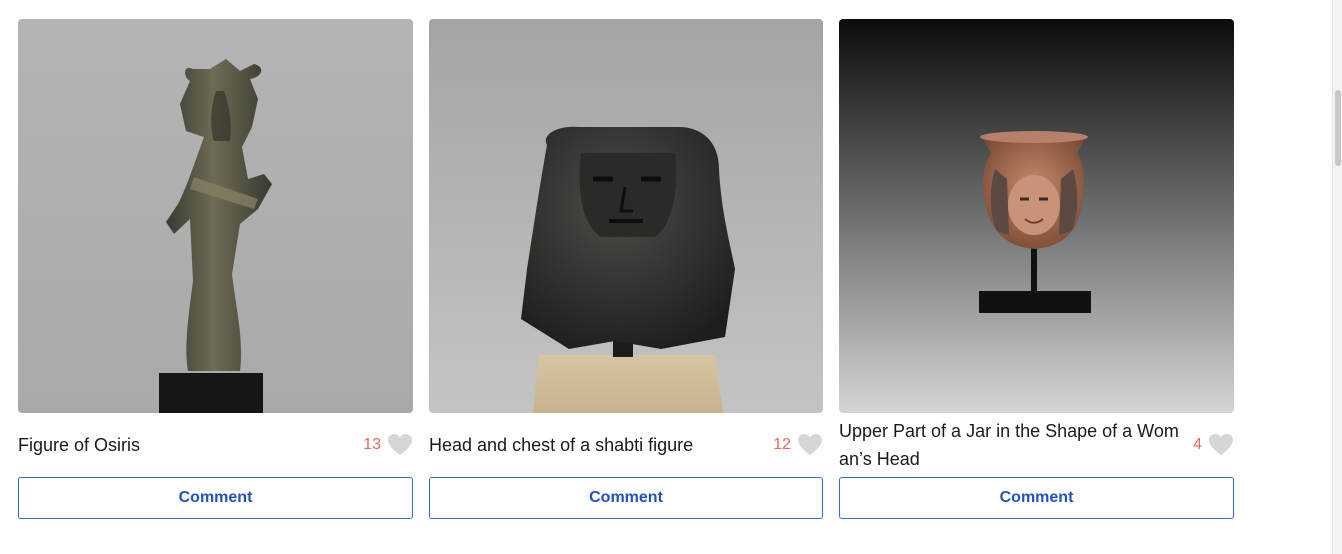 This screenshot has width=1342, height=554. I want to click on artwork-meta: Head and chest of a shabti figure 12, so click(626, 445).